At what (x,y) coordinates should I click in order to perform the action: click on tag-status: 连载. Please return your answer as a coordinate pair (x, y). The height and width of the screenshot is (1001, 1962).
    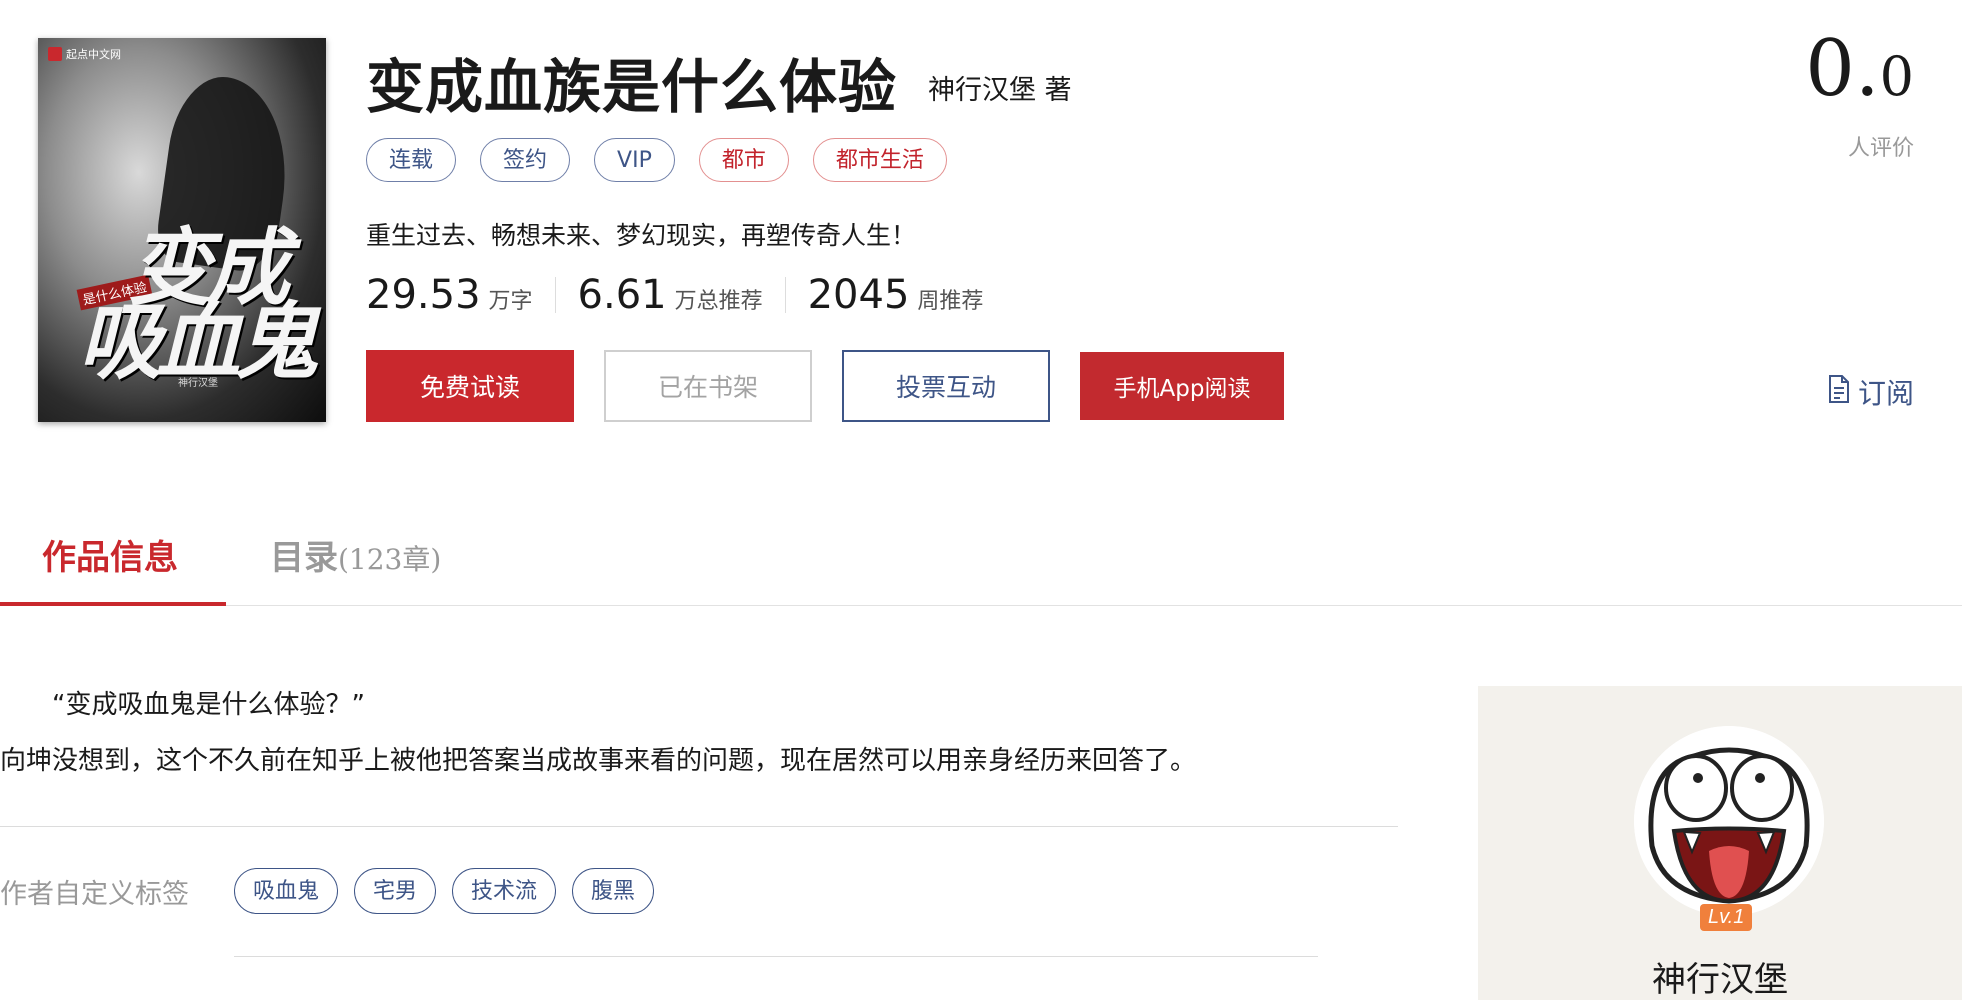
    Looking at the image, I should click on (411, 160).